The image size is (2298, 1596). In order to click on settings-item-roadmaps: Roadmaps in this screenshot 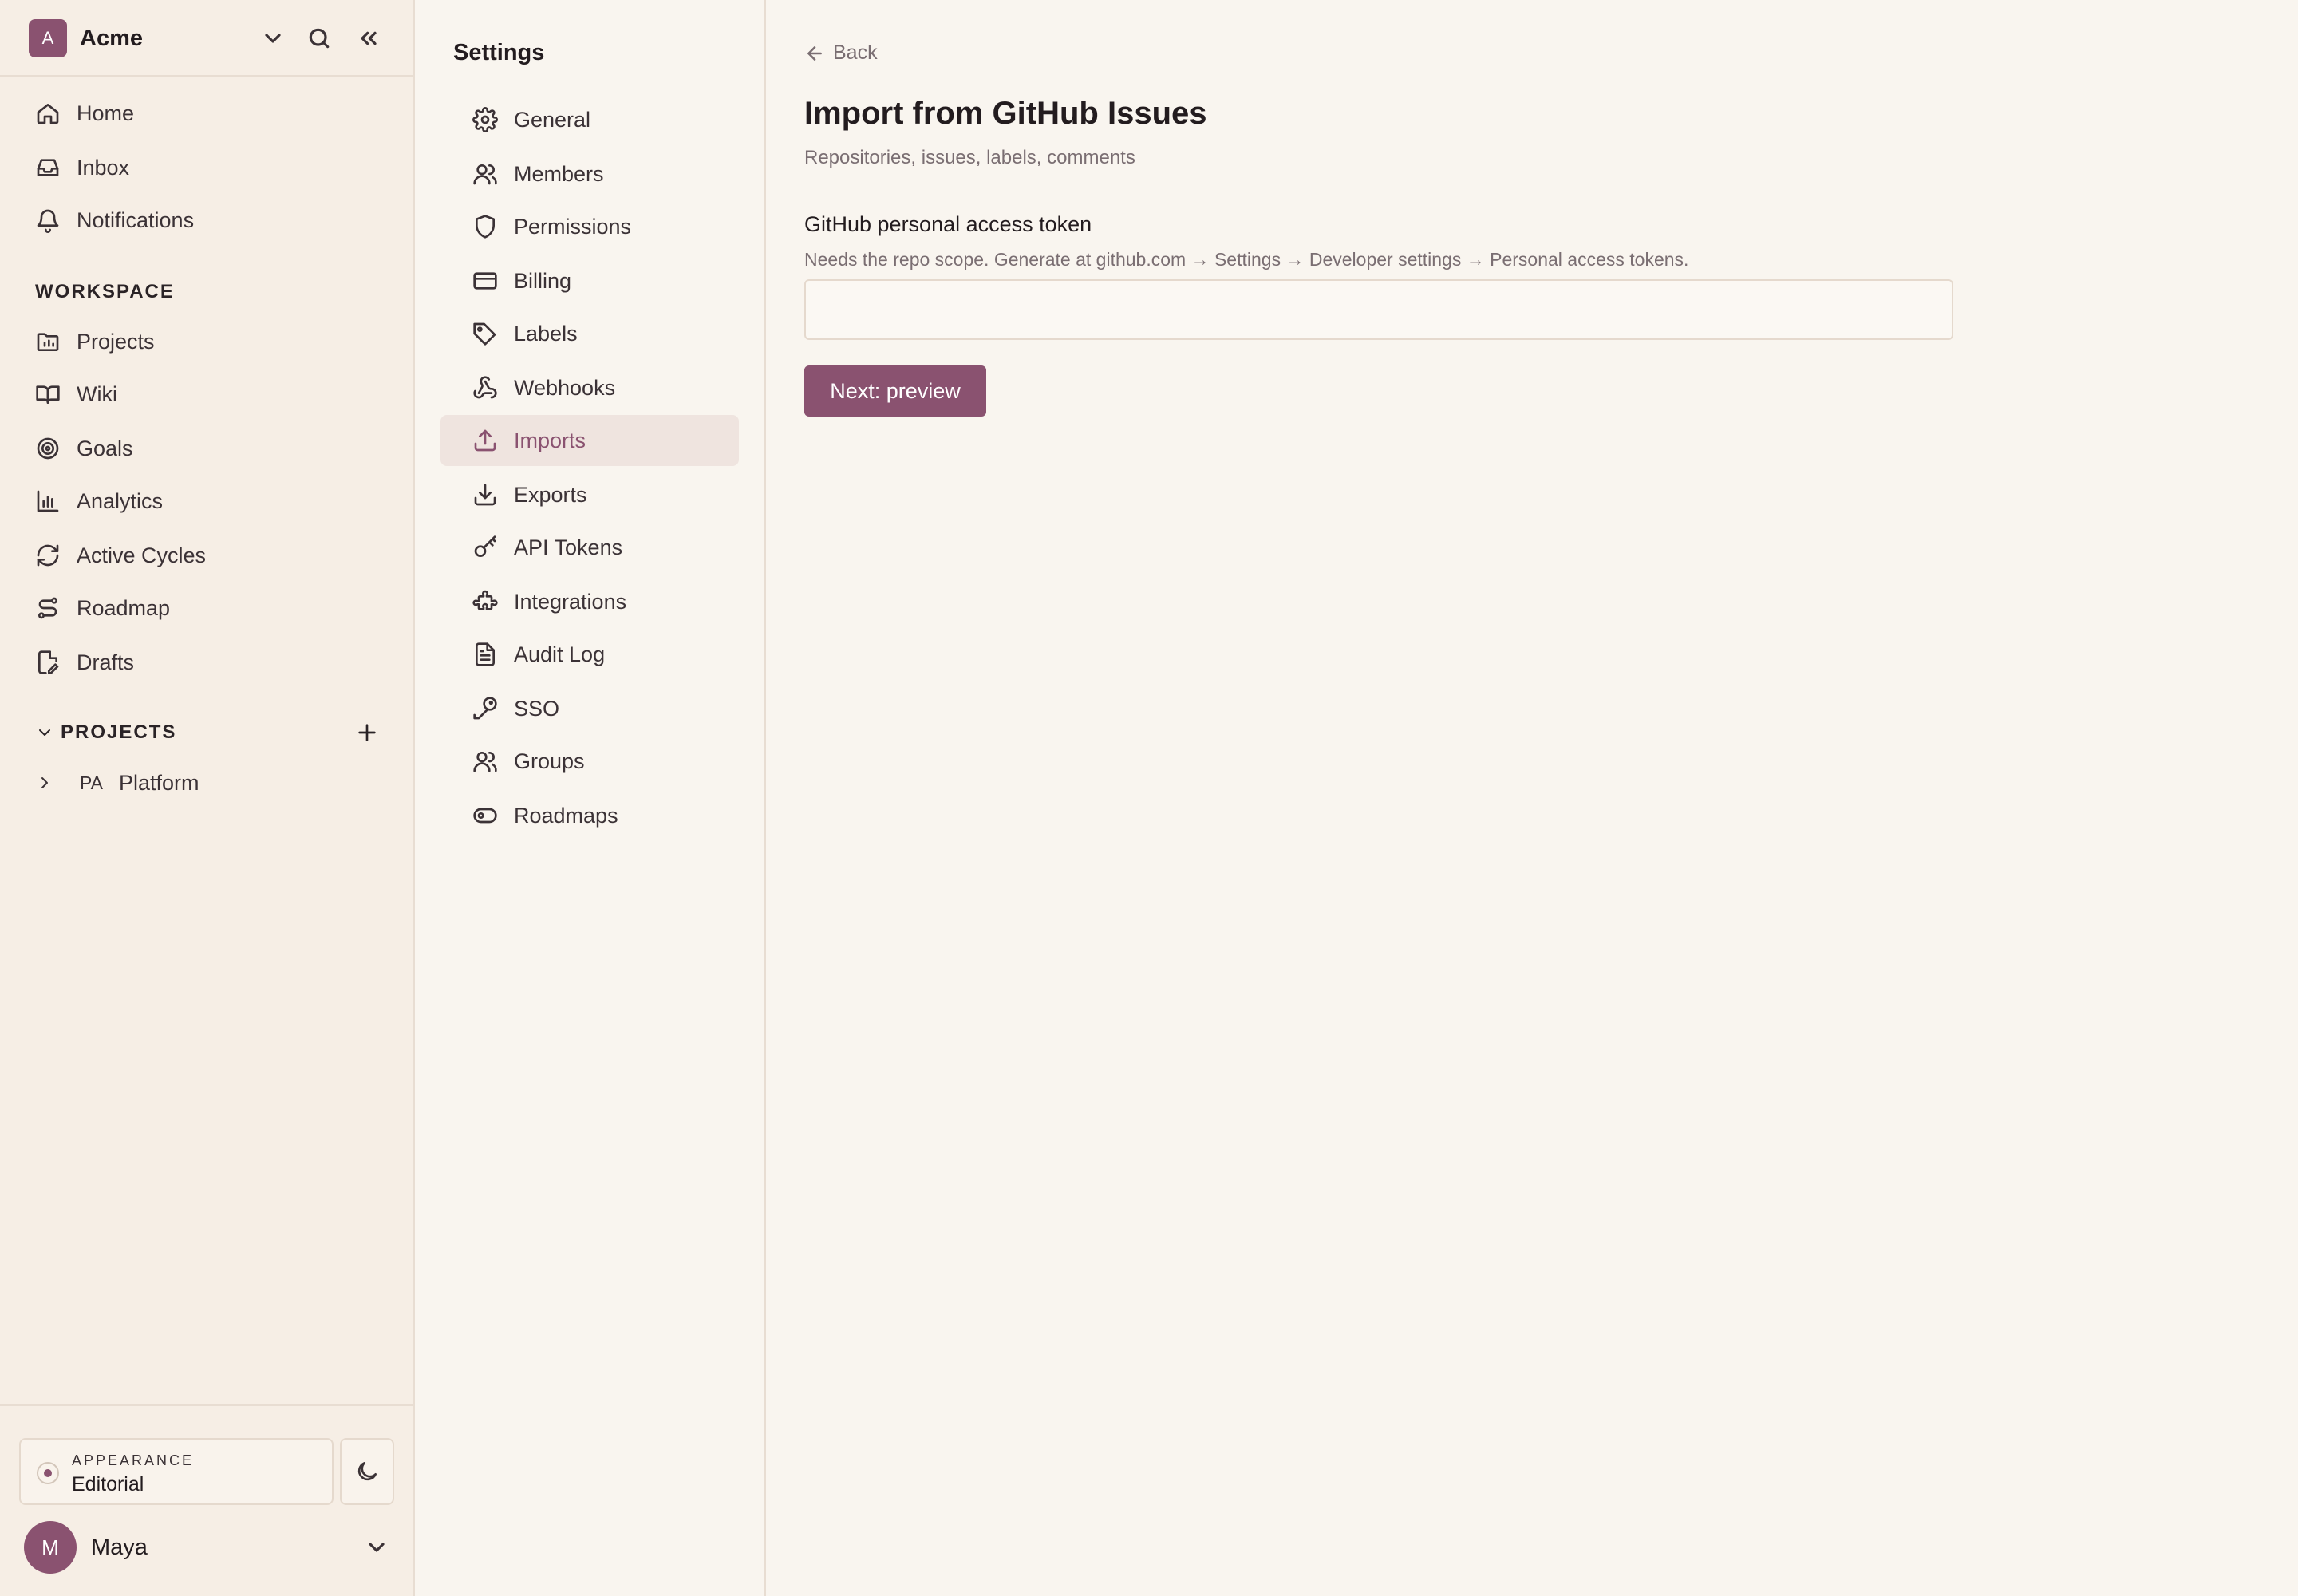, I will do `click(590, 815)`.